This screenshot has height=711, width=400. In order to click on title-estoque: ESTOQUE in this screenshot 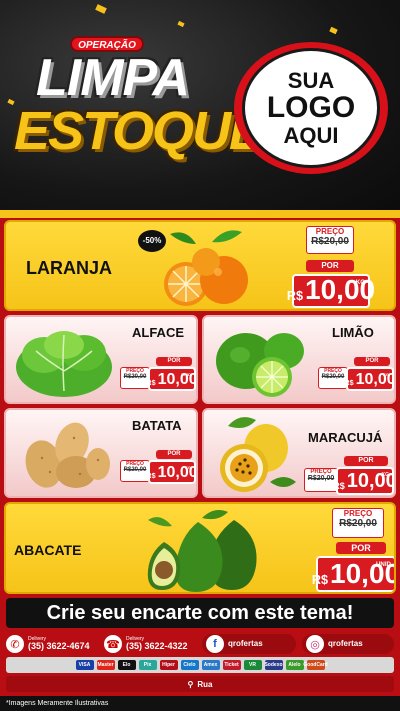, I will do `click(139, 131)`.